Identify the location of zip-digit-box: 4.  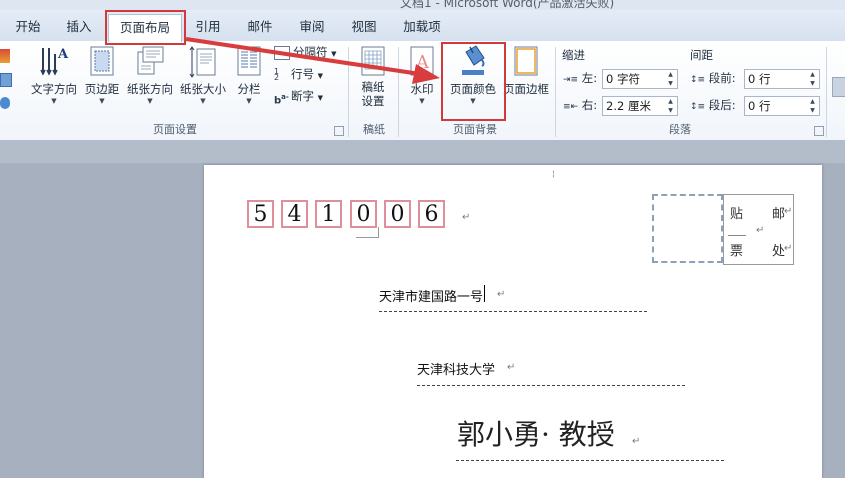
(294, 214).